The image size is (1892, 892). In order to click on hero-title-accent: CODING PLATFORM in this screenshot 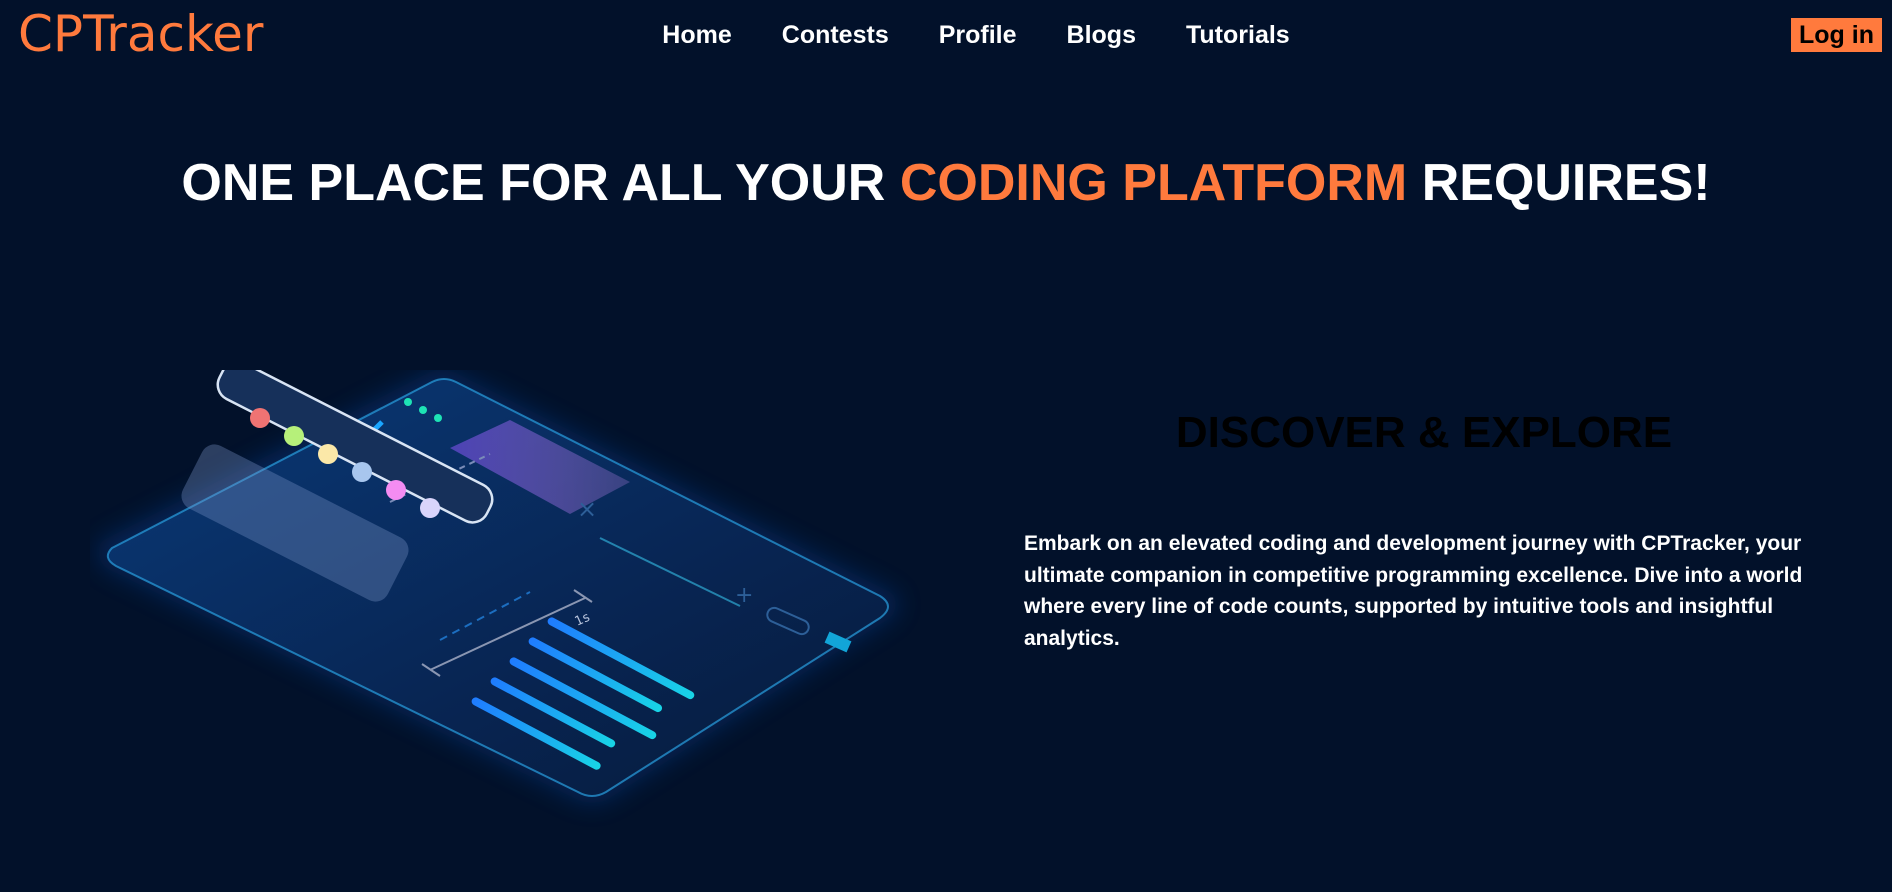, I will do `click(1153, 183)`.